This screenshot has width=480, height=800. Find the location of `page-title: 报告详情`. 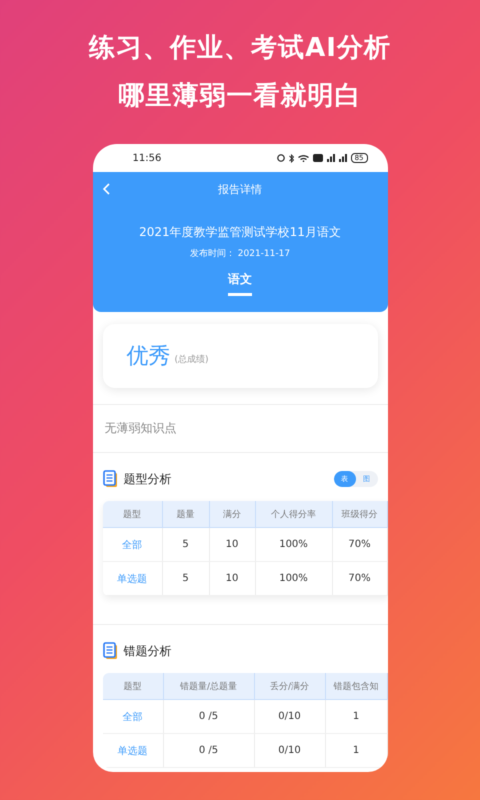

page-title: 报告详情 is located at coordinates (240, 189).